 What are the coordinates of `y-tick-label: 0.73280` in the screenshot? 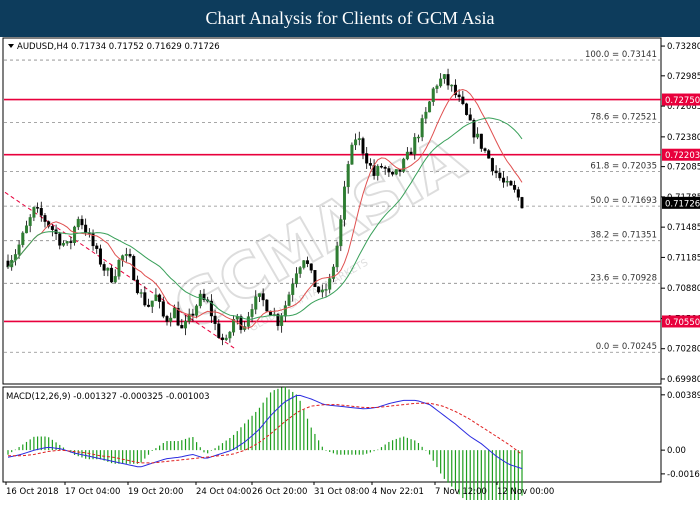 It's located at (683, 47).